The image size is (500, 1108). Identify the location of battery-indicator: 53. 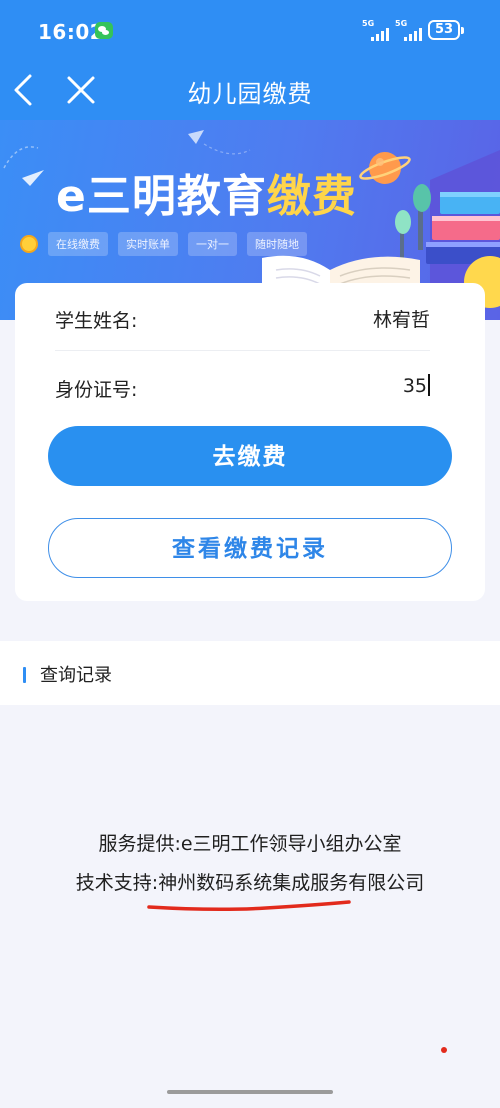
(446, 30).